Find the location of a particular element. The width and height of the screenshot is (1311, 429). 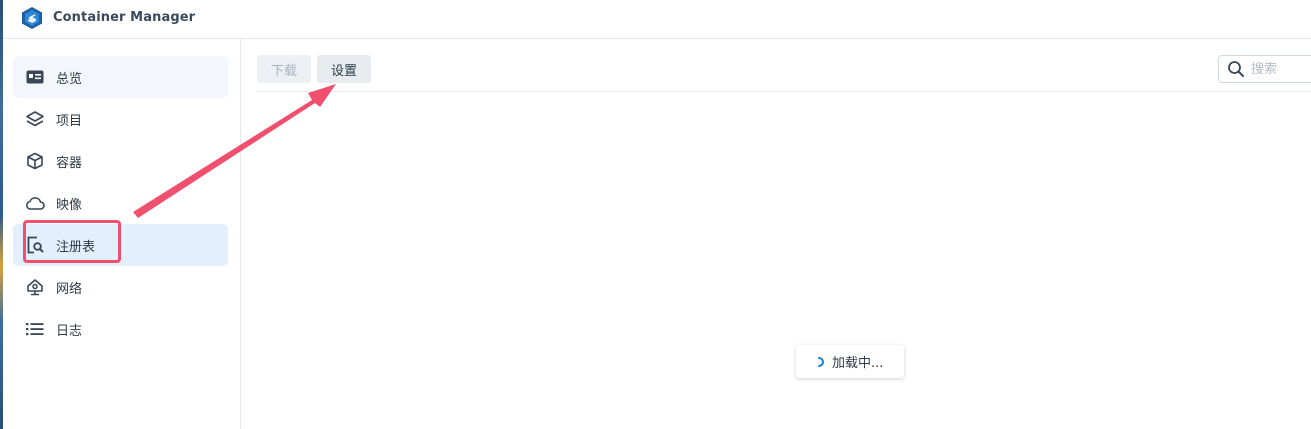

sidebar-item-overview: 总览 is located at coordinates (120, 77).